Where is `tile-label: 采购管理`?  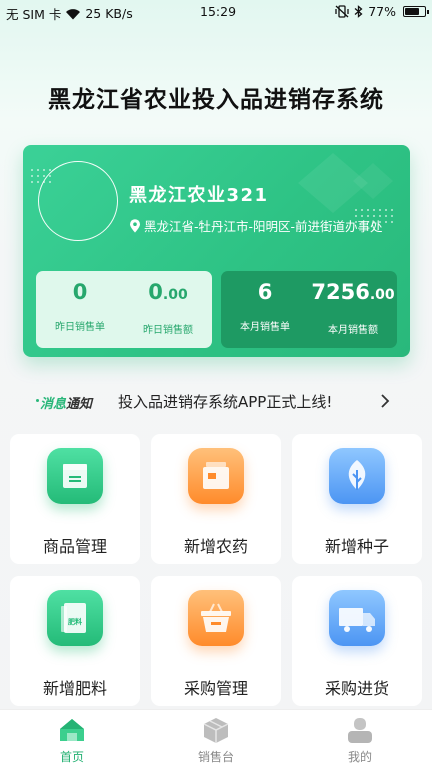
tile-label: 采购管理 is located at coordinates (215, 688).